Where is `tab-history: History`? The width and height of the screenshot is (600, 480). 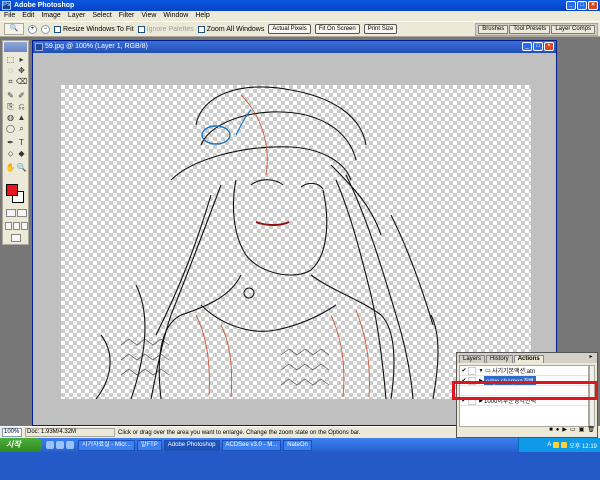
tab-history: History is located at coordinates (499, 359).